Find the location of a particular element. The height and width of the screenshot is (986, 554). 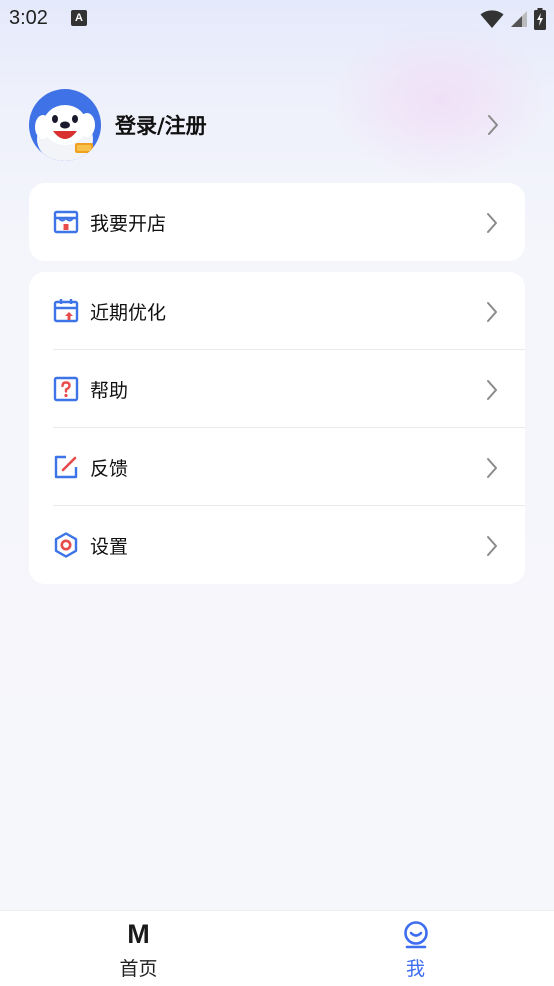

bottom-tab-bar: M 首页 我 is located at coordinates (277, 948).